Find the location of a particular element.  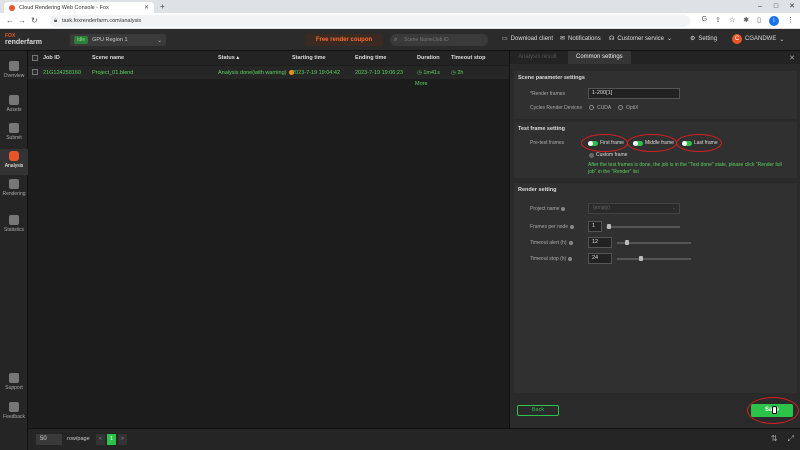

notifications-button: ✉ Notifications is located at coordinates (580, 39).